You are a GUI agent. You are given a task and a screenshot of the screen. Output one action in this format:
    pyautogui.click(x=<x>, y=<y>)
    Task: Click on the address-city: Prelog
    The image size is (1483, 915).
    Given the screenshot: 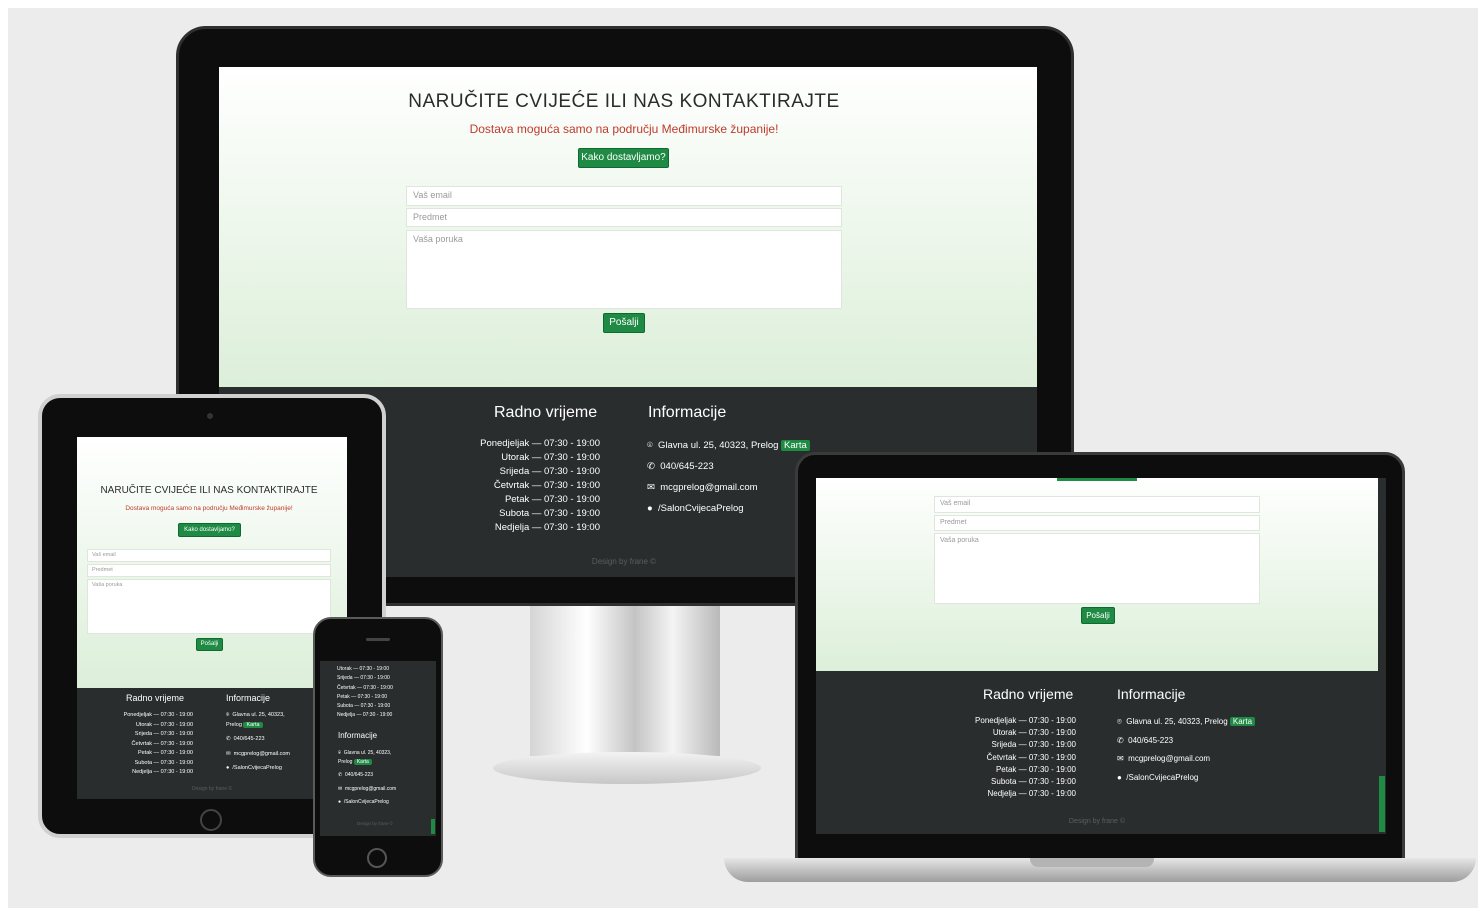 What is the action you would take?
    pyautogui.click(x=234, y=724)
    